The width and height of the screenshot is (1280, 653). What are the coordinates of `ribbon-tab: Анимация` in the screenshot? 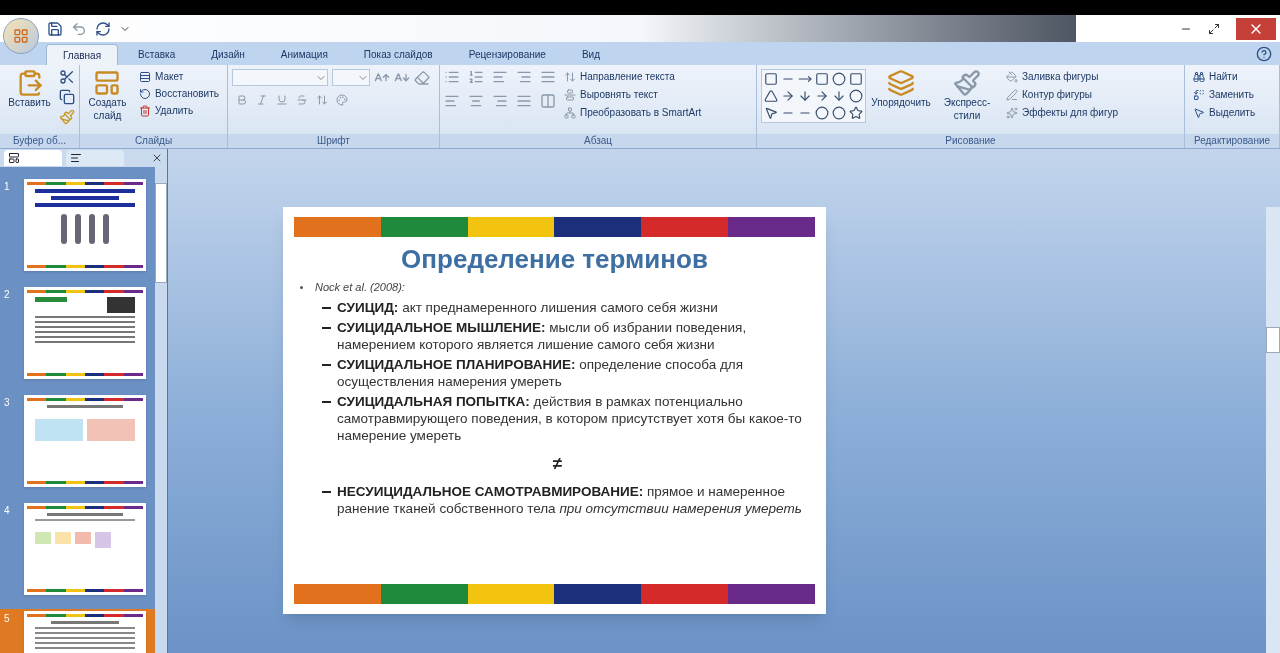 It's located at (304, 54).